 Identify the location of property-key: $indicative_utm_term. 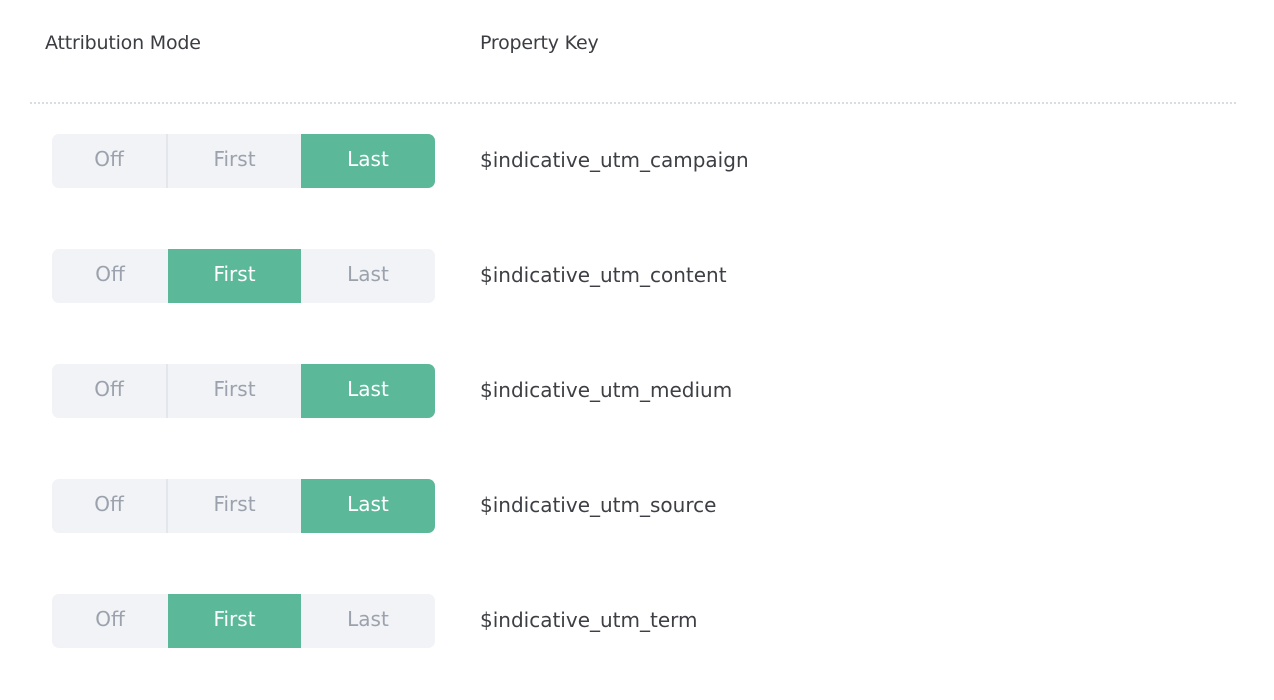
(589, 620).